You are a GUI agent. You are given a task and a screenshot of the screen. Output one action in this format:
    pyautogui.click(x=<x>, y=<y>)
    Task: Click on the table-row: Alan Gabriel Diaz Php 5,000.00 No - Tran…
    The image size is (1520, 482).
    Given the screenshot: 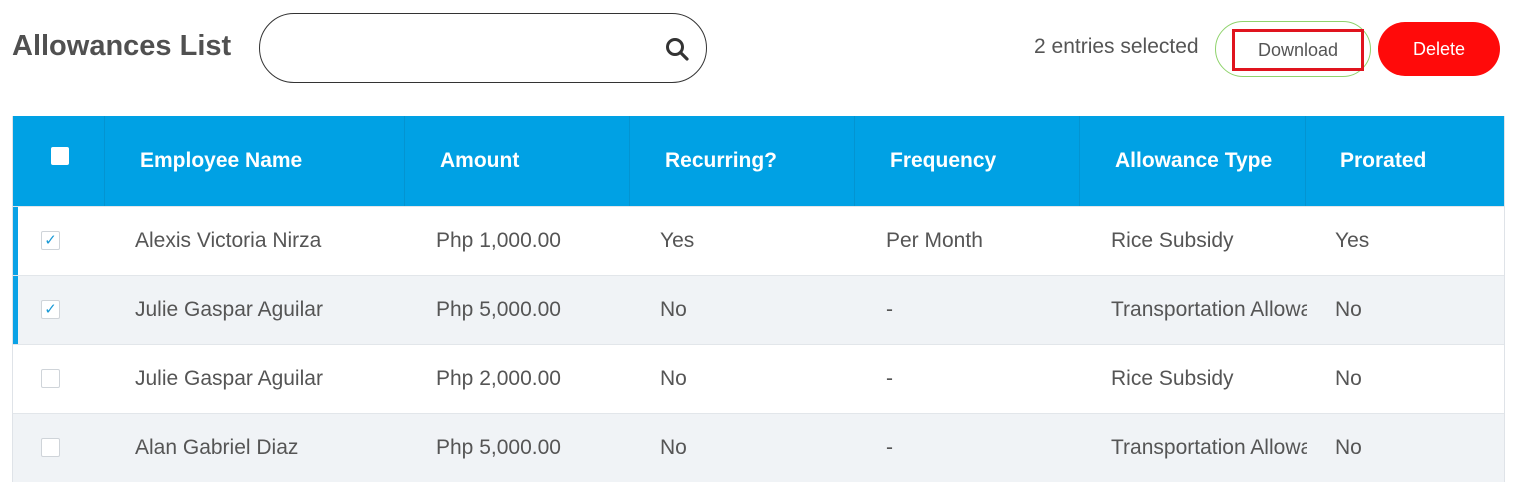 What is the action you would take?
    pyautogui.click(x=758, y=447)
    